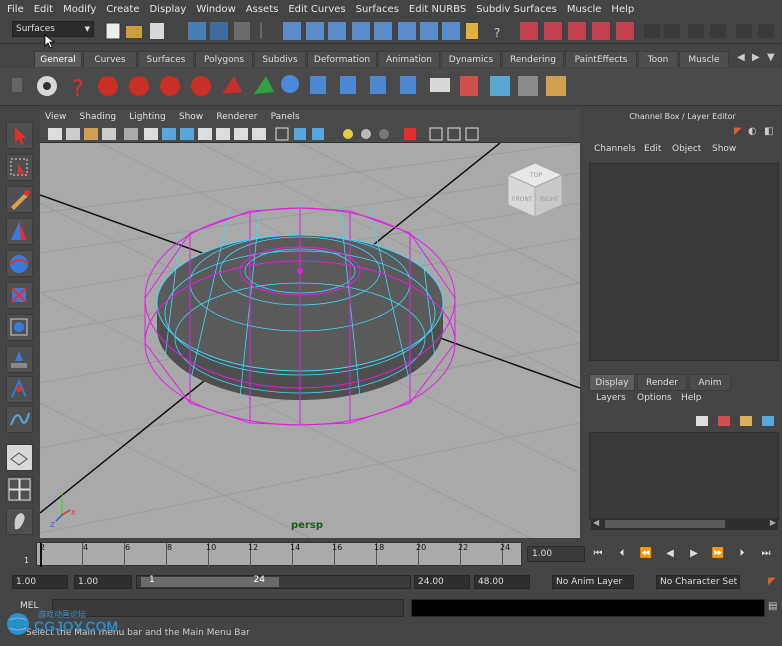  I want to click on channel-box-menu-edit: Edit, so click(652, 149).